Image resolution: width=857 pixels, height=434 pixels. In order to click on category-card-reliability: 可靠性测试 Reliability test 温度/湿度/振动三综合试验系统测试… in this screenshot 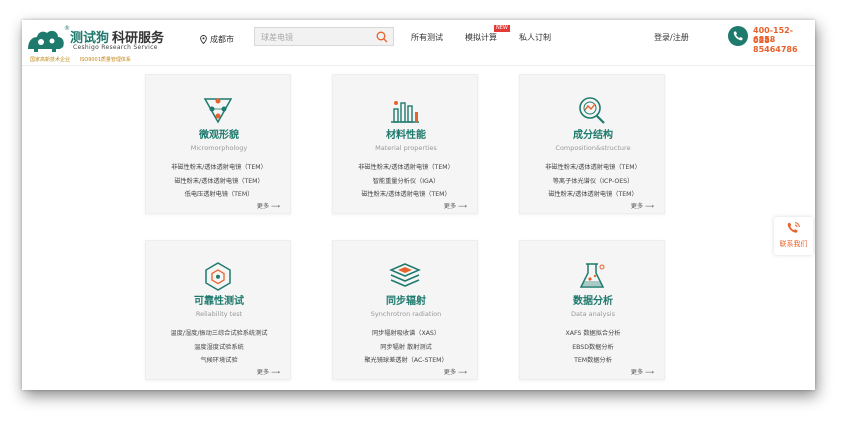, I will do `click(218, 310)`.